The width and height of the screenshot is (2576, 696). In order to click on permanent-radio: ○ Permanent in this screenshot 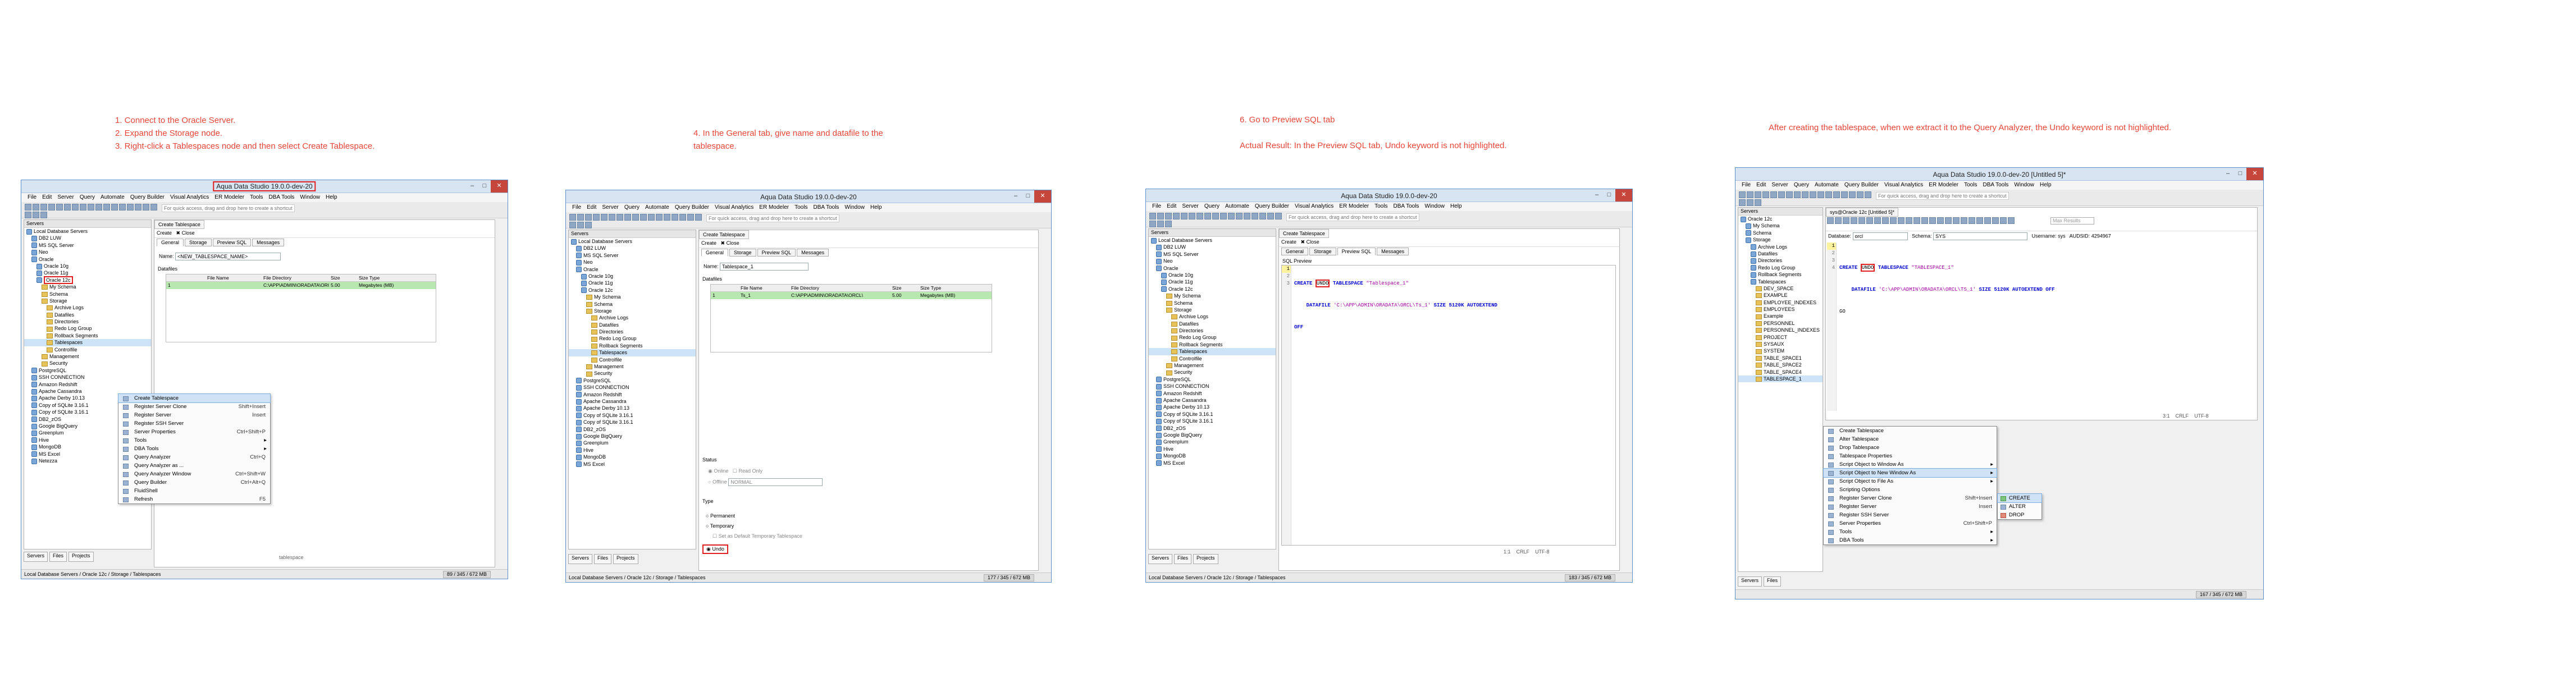, I will do `click(720, 516)`.